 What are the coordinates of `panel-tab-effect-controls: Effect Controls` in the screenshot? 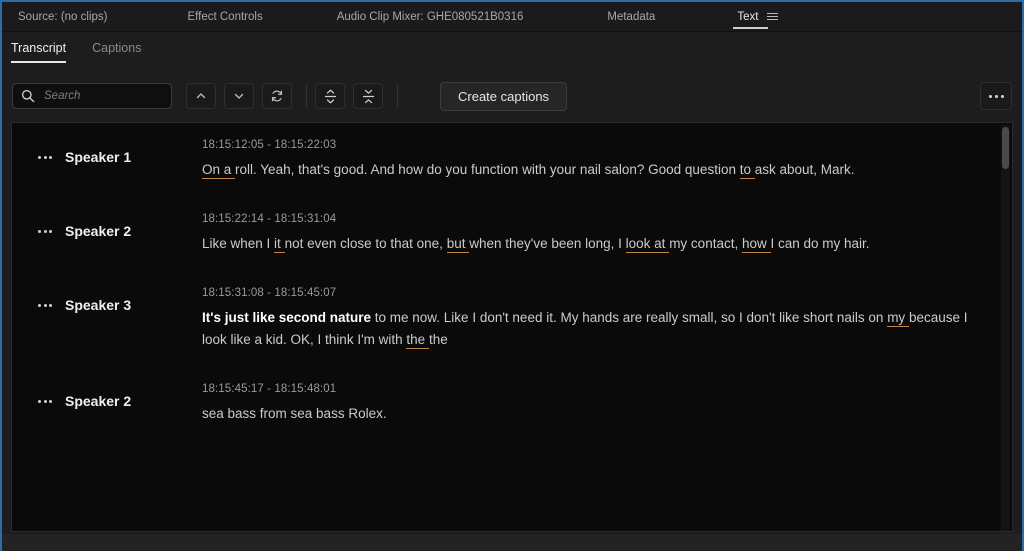 It's located at (224, 17).